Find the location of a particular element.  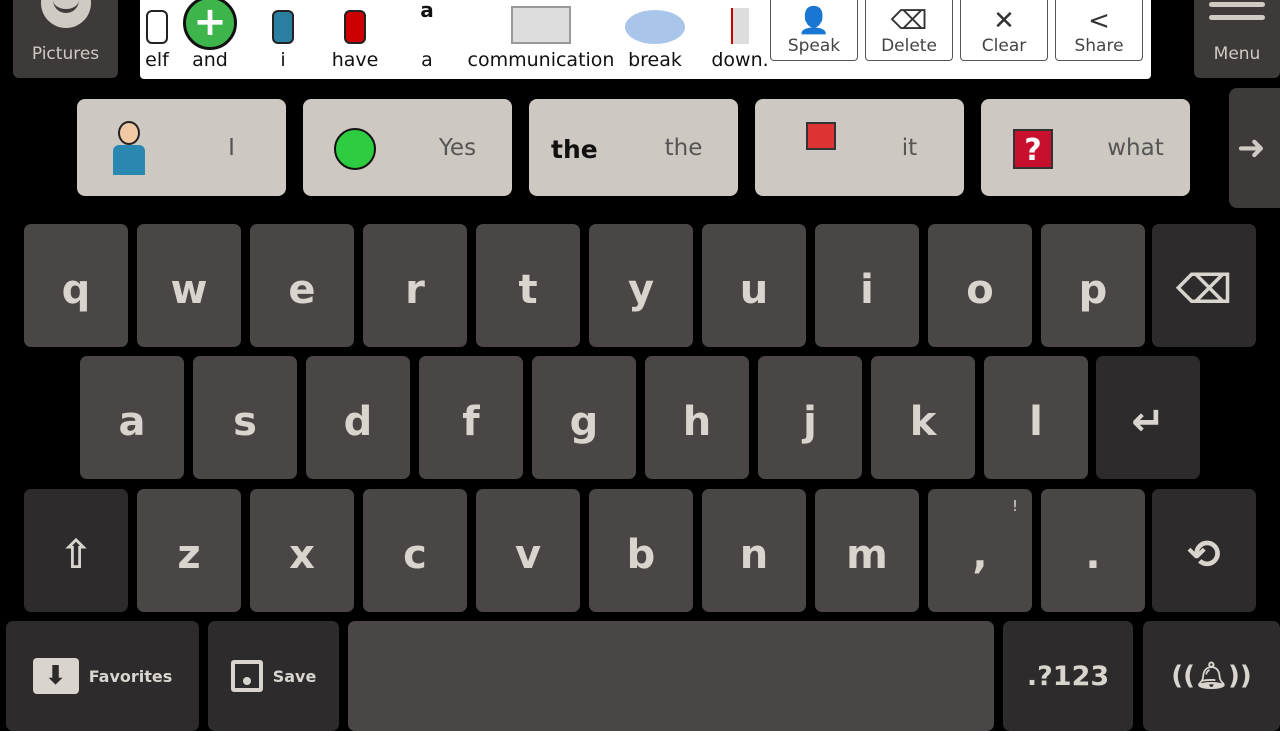

suggestion-yes: Yes is located at coordinates (407, 147).